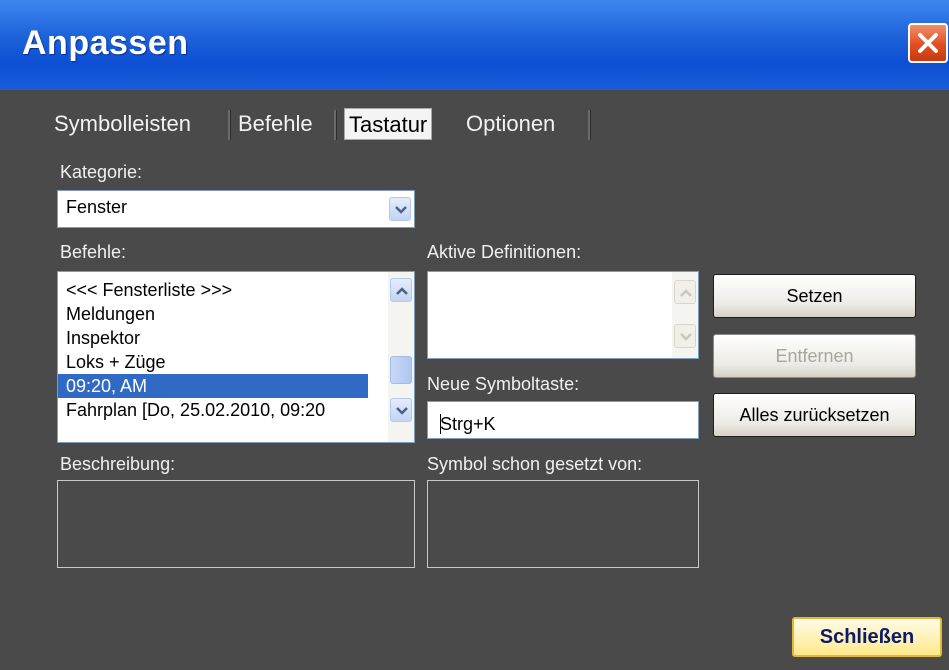  What do you see at coordinates (563, 315) in the screenshot?
I see `aktive-definitionen-listbox` at bounding box center [563, 315].